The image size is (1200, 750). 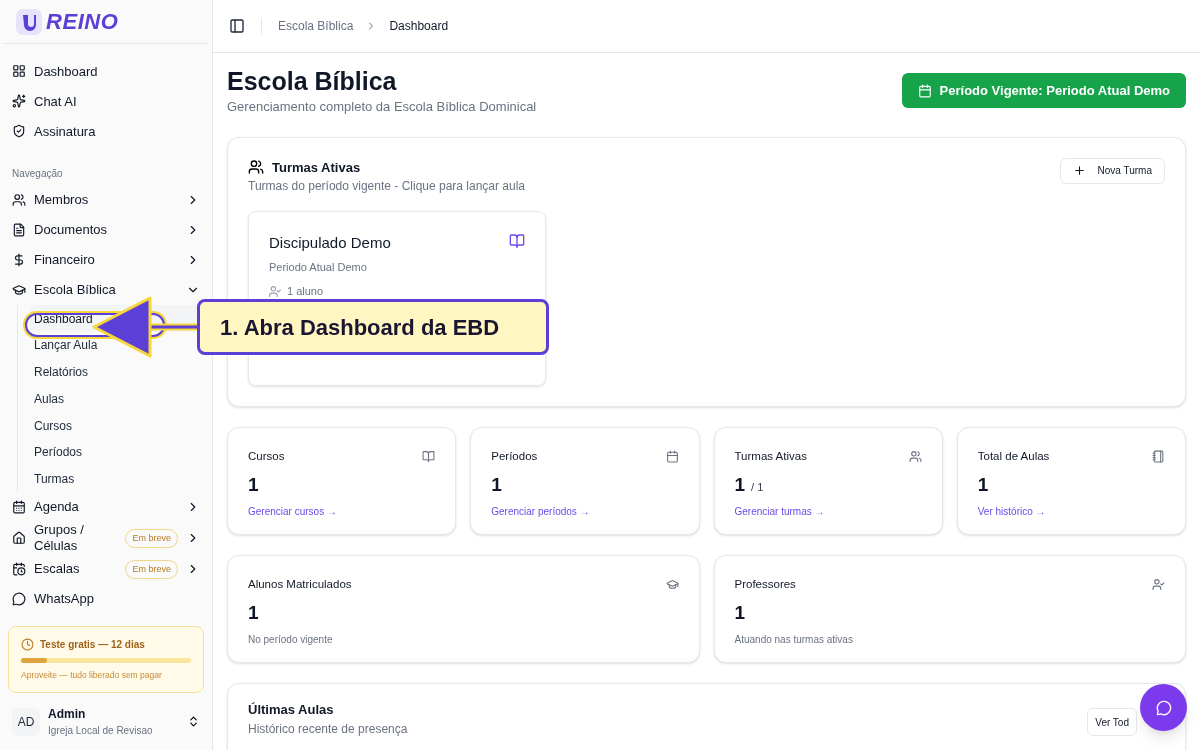 I want to click on breadcrumb-item: Escola Bíblica, so click(x=316, y=26).